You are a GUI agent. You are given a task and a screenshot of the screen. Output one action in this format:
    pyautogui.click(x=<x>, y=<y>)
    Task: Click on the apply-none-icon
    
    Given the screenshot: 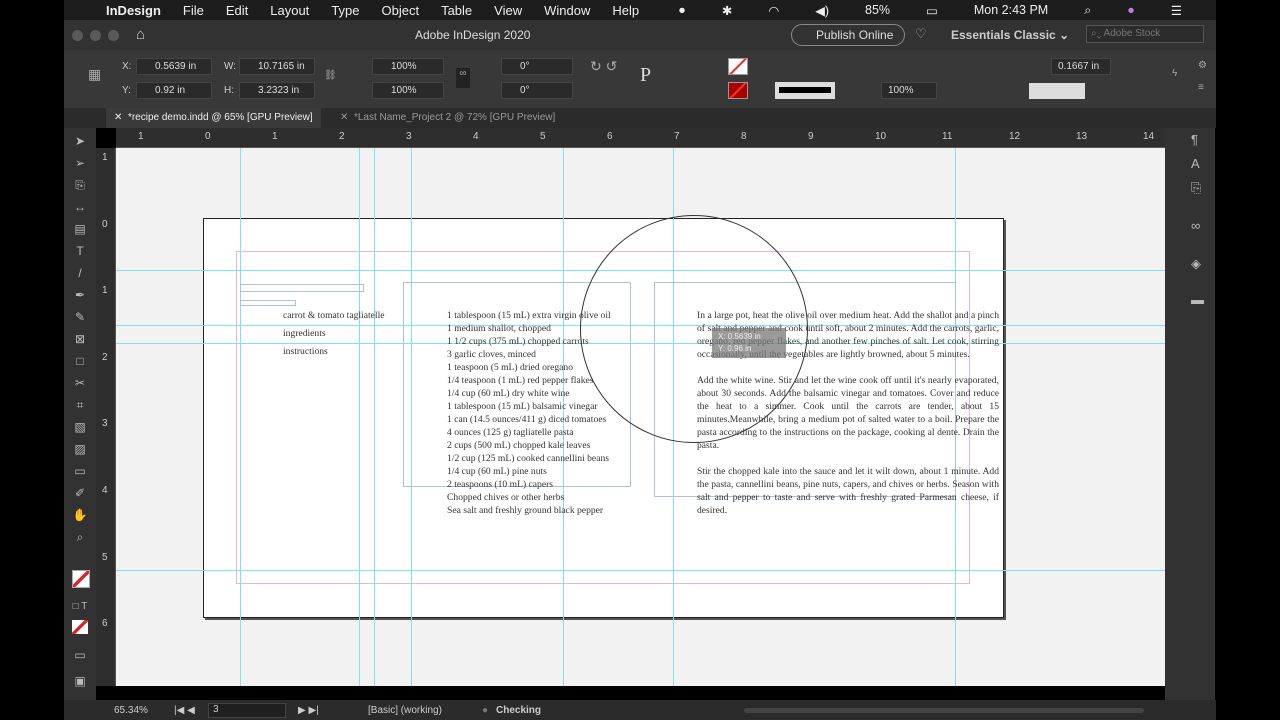 What is the action you would take?
    pyautogui.click(x=80, y=627)
    